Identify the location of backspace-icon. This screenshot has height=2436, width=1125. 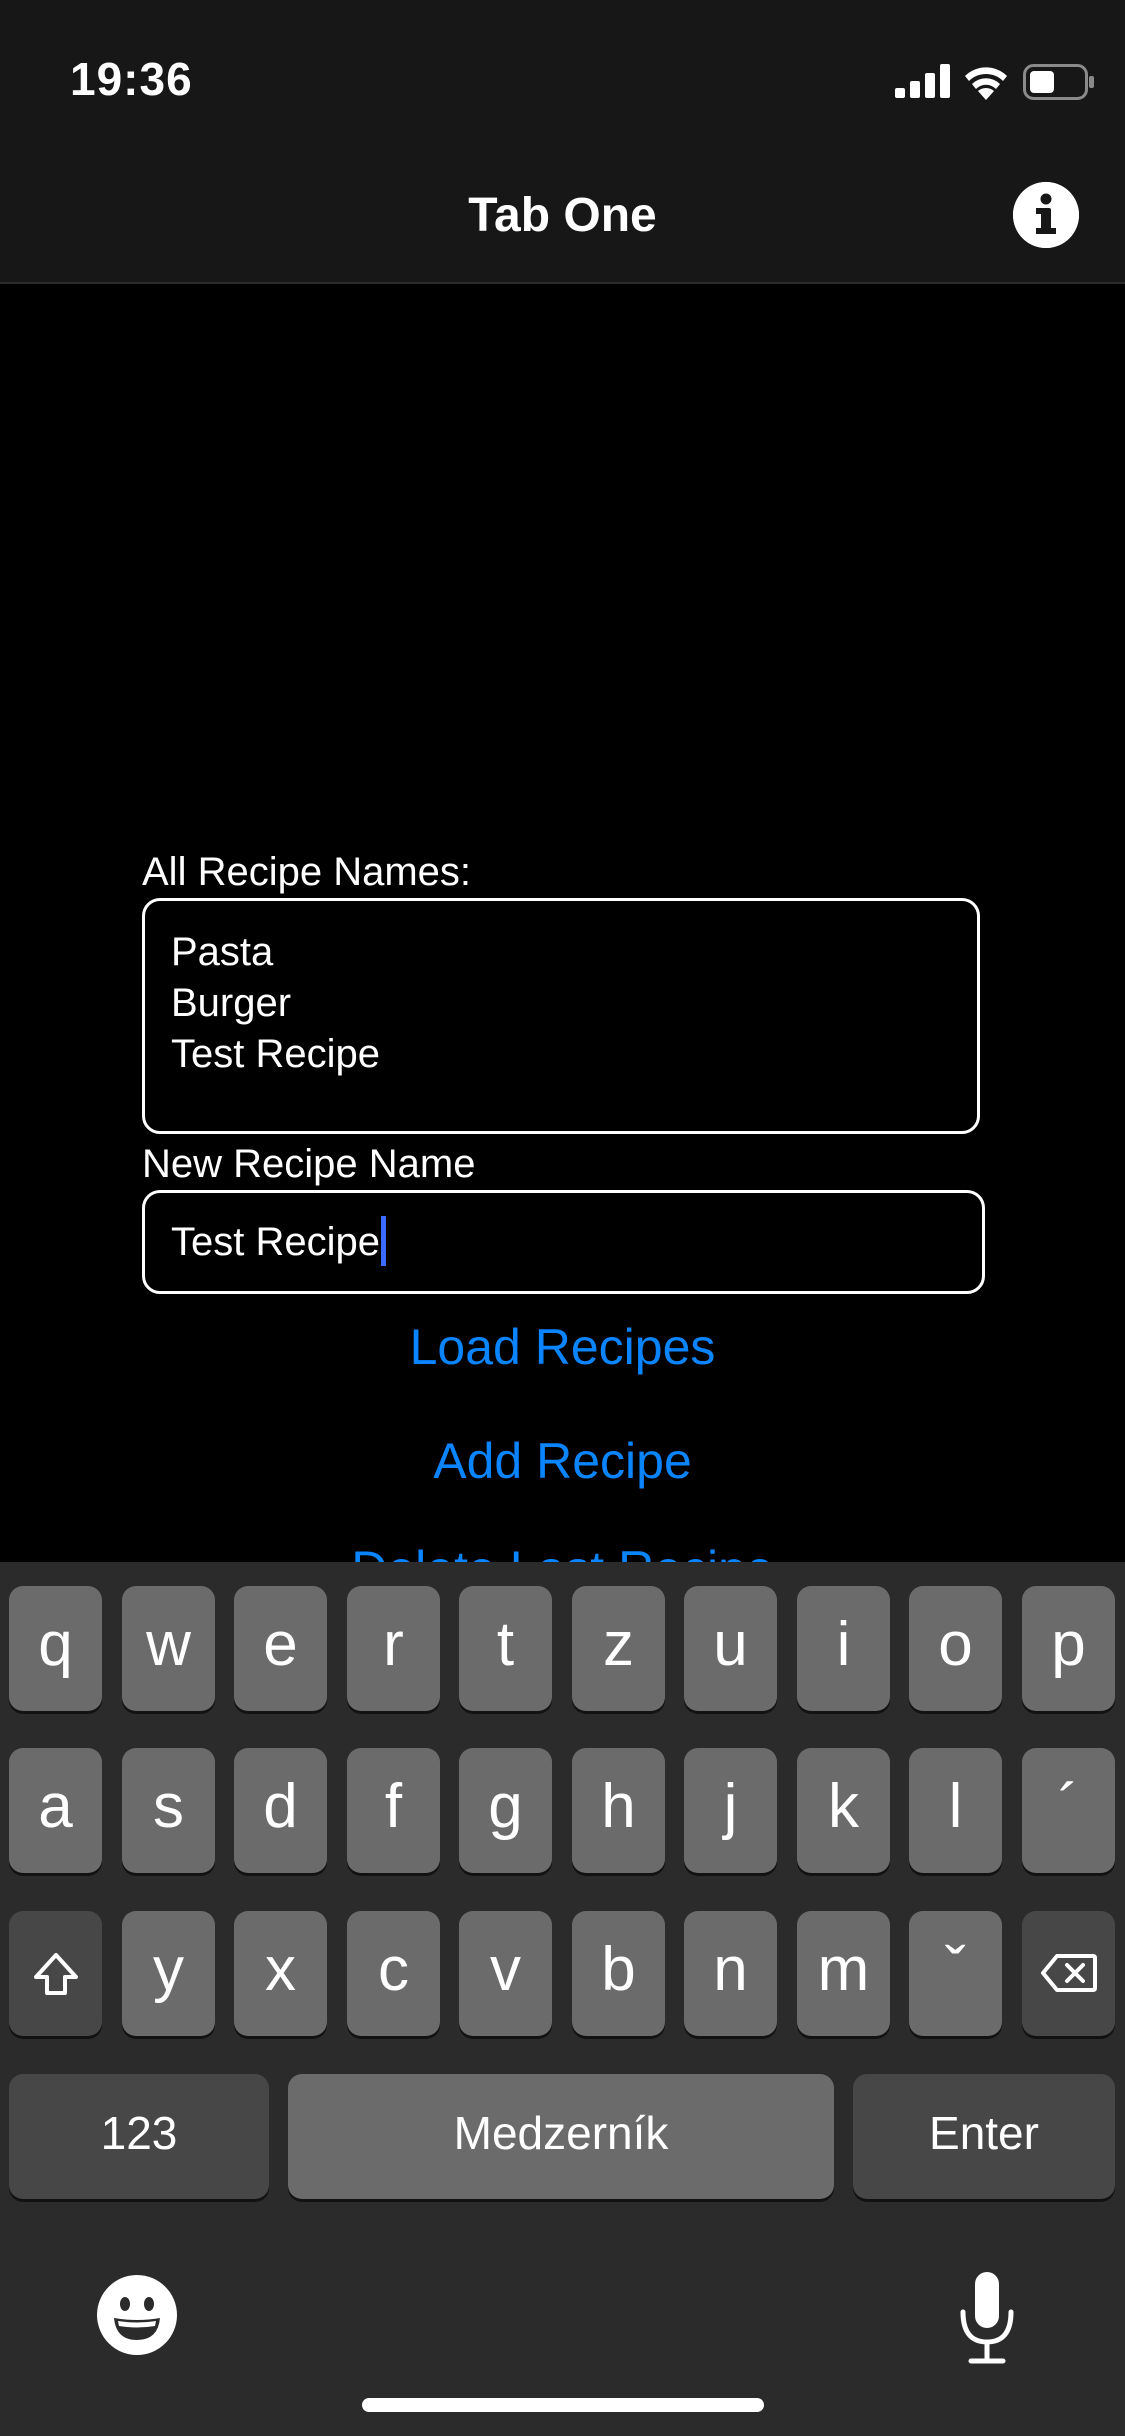
(1068, 1973).